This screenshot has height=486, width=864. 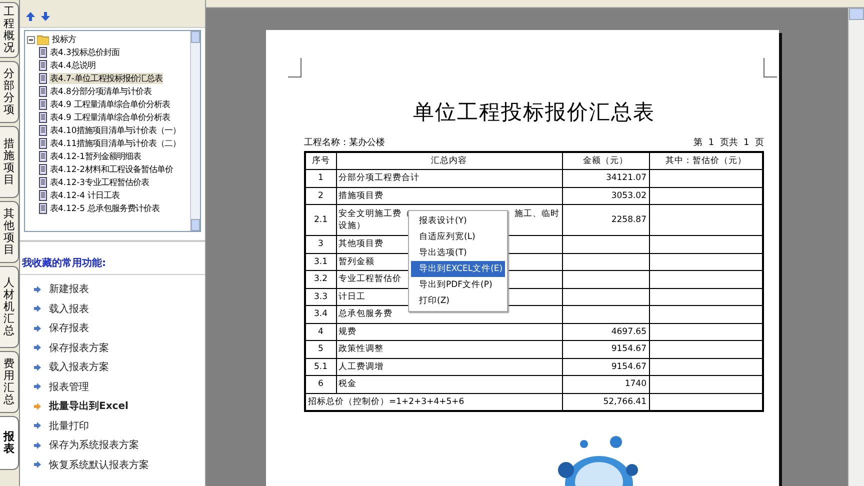 What do you see at coordinates (106, 78) in the screenshot?
I see `tree-item: 表4.7-单位工程投标报价汇总表` at bounding box center [106, 78].